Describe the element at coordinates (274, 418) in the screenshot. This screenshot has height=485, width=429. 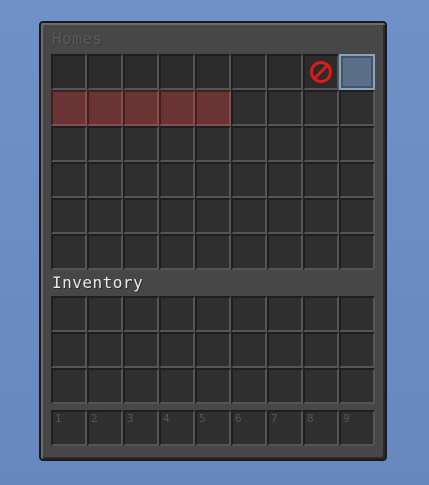
I see `hotbar-slot-number: 7` at that location.